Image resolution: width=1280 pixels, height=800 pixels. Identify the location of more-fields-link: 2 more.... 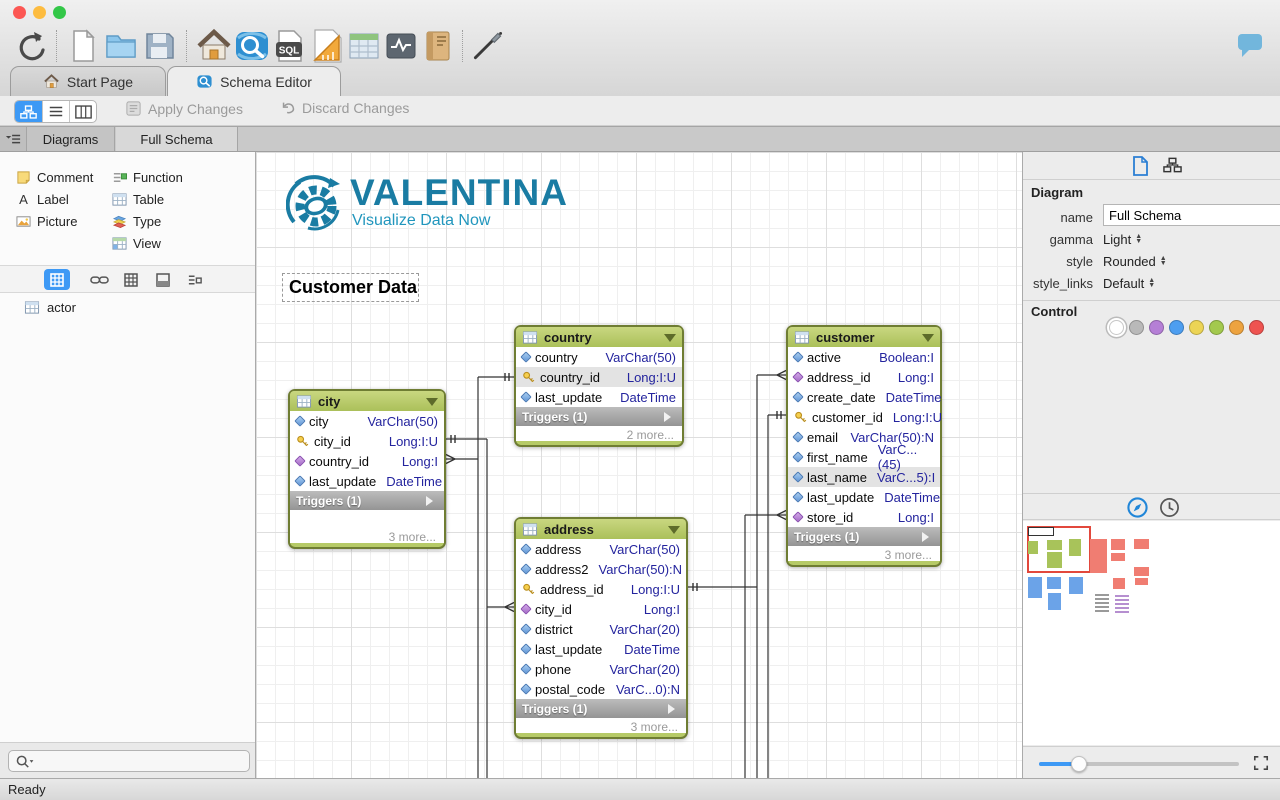
(599, 434).